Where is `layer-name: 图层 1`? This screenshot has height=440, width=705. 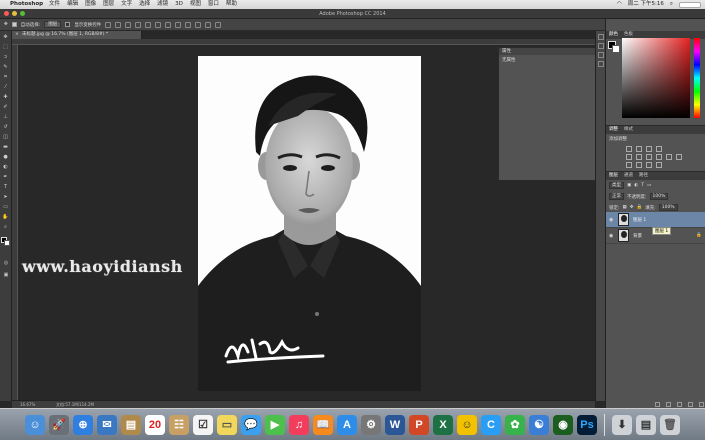
layer-name: 图层 1 is located at coordinates (639, 220).